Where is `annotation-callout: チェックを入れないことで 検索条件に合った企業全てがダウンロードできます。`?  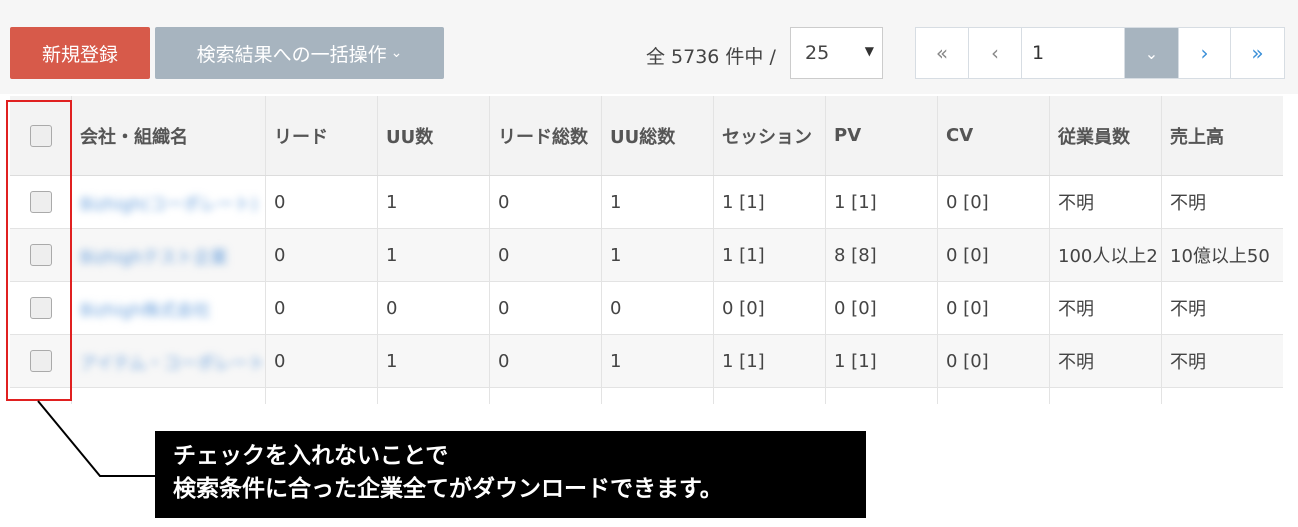 annotation-callout: チェックを入れないことで 検索条件に合った企業全てがダウンロードできます。 is located at coordinates (510, 474).